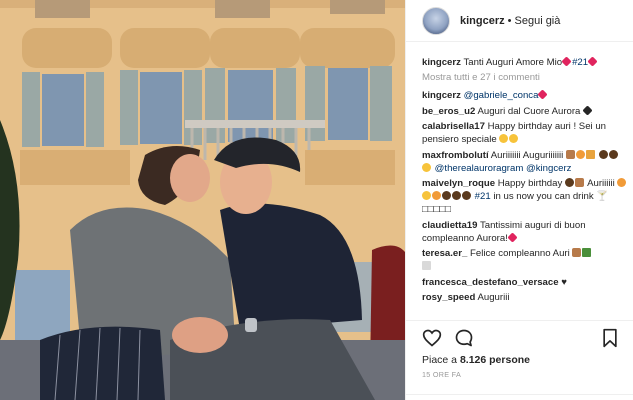  What do you see at coordinates (458, 183) in the screenshot?
I see `comment-username: maivelyn_roque` at bounding box center [458, 183].